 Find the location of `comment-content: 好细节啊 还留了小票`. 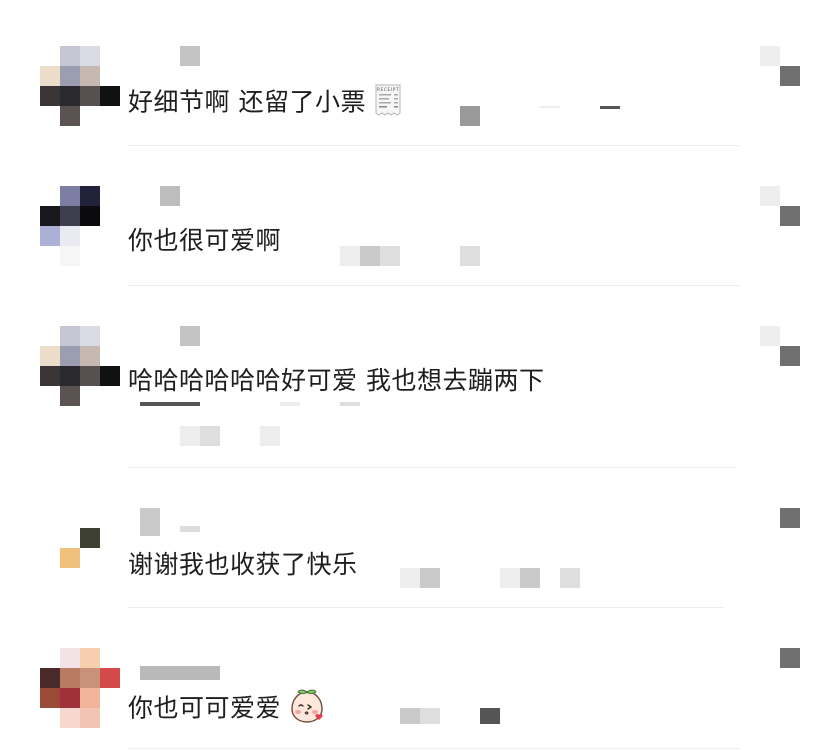

comment-content: 好细节啊 还留了小票 is located at coordinates (247, 102).